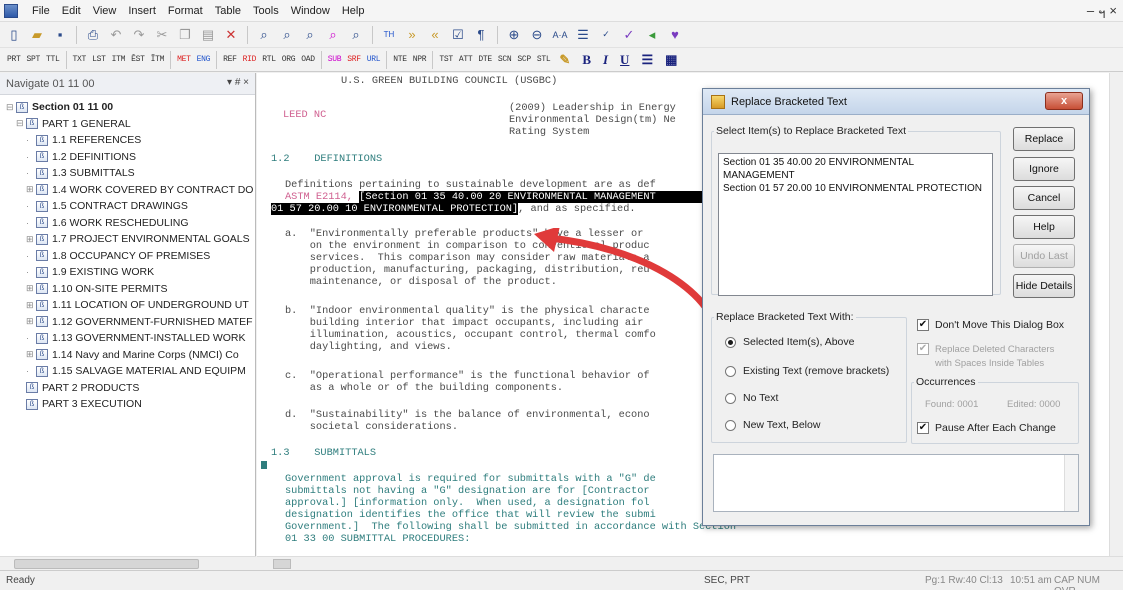 The width and height of the screenshot is (1123, 590). I want to click on tree-item: ⊟ ß PART 1 GENERAL, so click(130, 124).